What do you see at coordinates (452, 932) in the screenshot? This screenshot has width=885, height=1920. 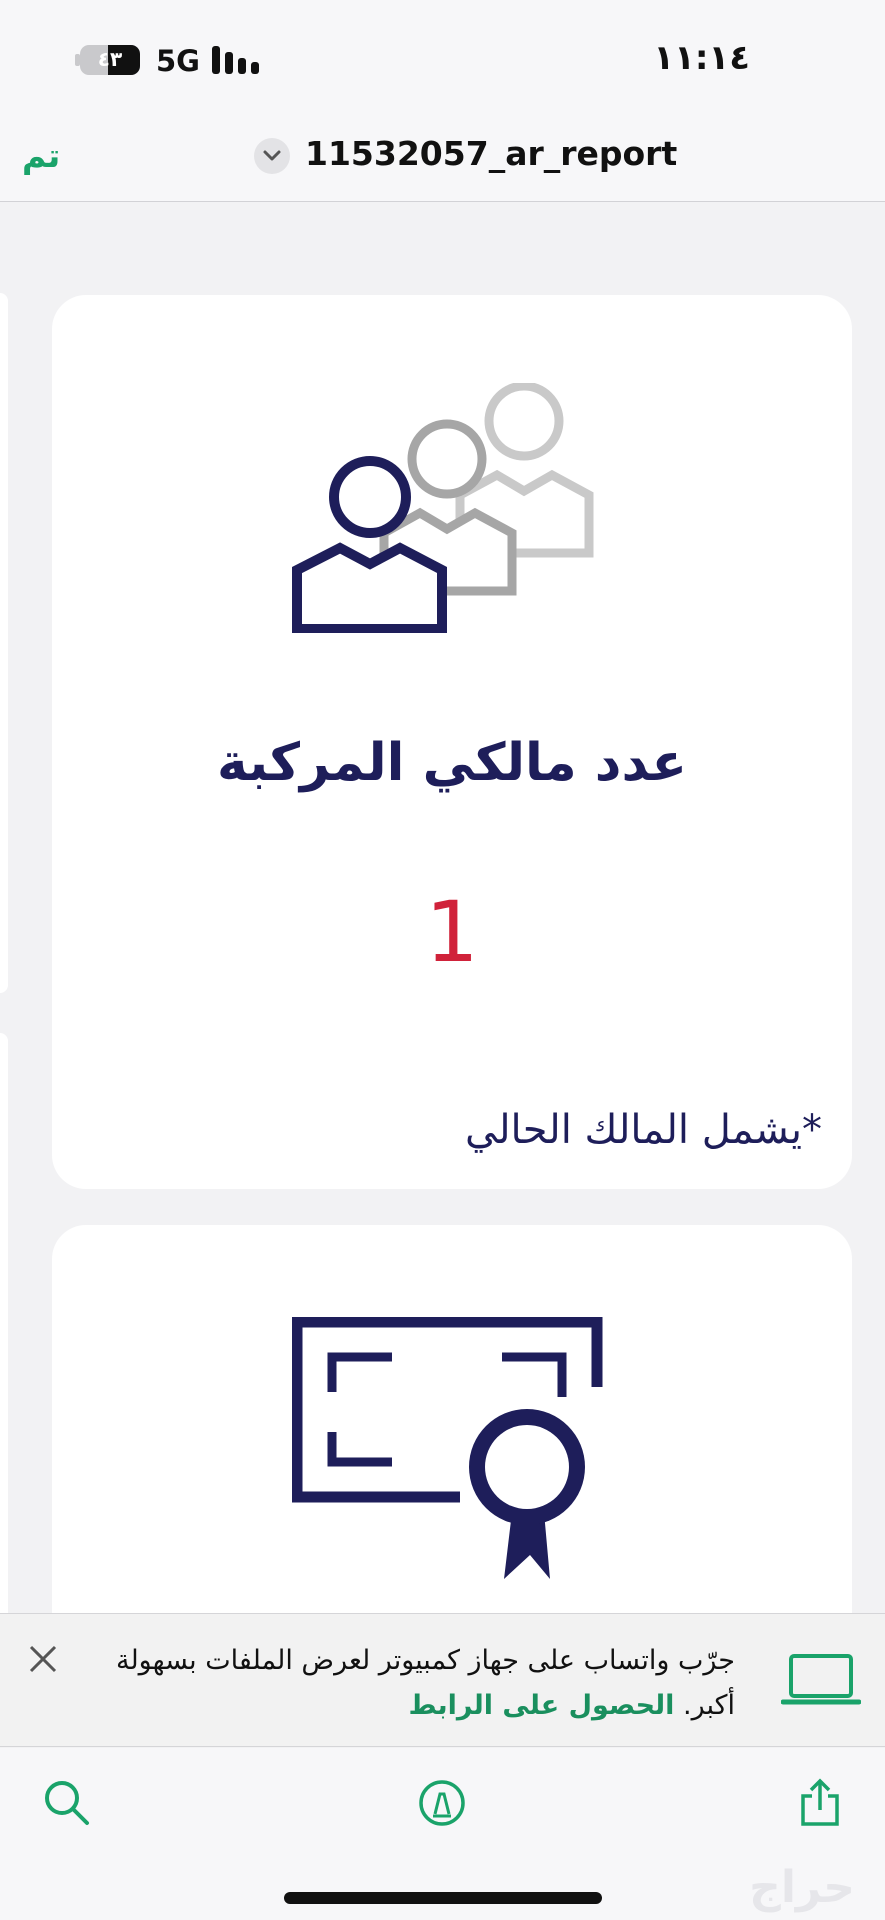 I see `owners-count-value: 1` at bounding box center [452, 932].